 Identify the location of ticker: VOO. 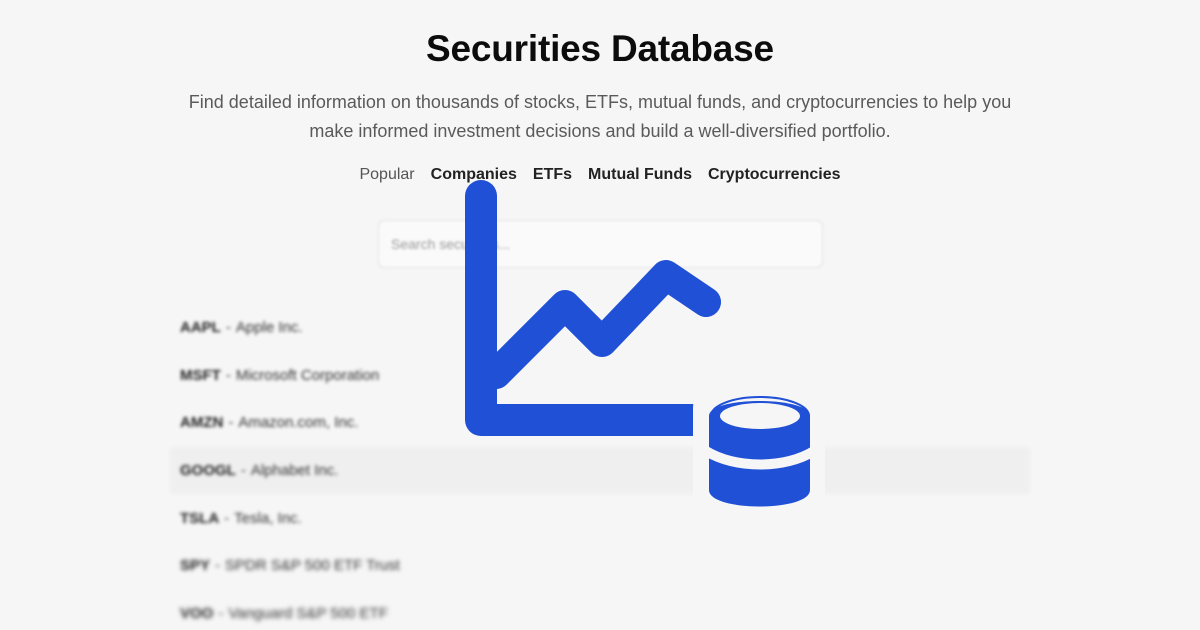
(197, 613).